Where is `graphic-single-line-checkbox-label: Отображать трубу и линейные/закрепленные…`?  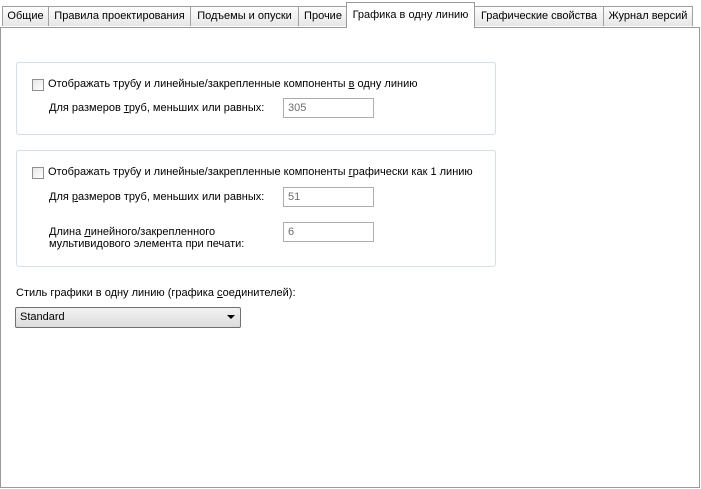
graphic-single-line-checkbox-label: Отображать трубу и линейные/закрепленные… is located at coordinates (260, 172).